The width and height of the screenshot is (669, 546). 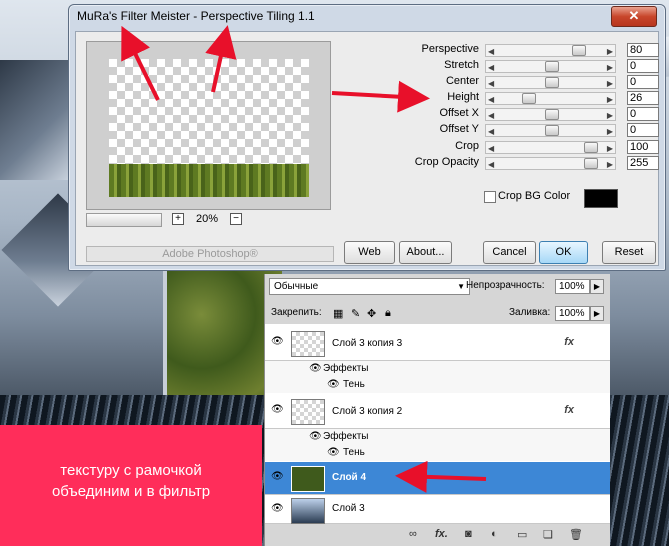 What do you see at coordinates (178, 219) in the screenshot?
I see `zoom-in-button: +` at bounding box center [178, 219].